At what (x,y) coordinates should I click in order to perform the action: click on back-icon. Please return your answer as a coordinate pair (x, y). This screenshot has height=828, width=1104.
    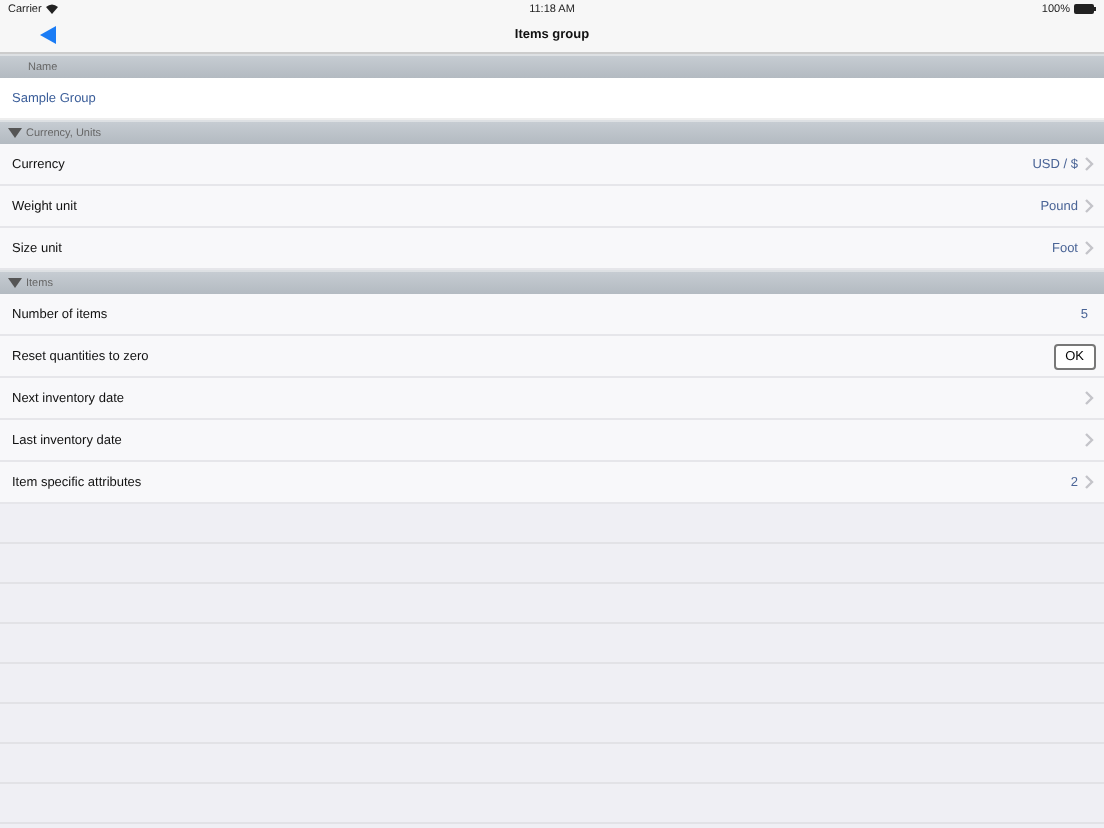
    Looking at the image, I should click on (47, 35).